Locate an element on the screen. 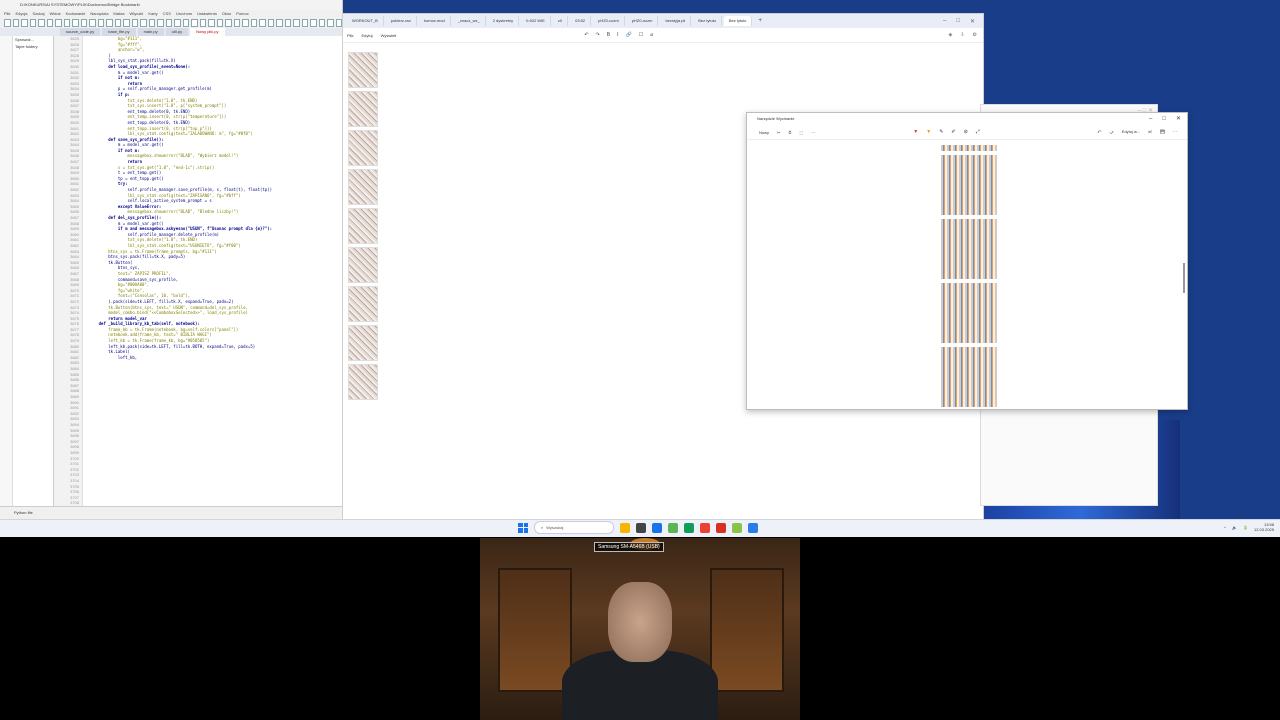 This screenshot has height=720, width=1280. snip-mode-icon: ⋯ is located at coordinates (813, 132).